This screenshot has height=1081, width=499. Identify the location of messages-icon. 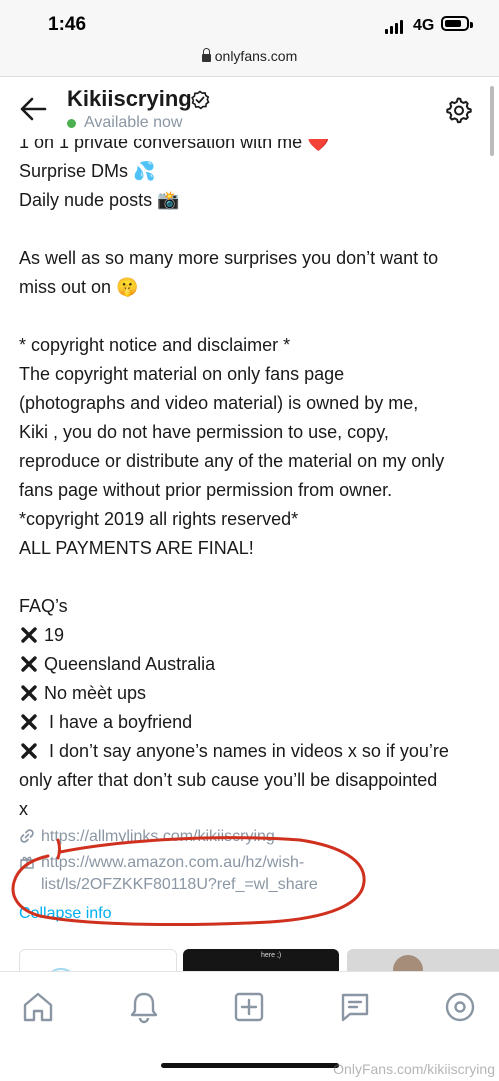
(355, 1007).